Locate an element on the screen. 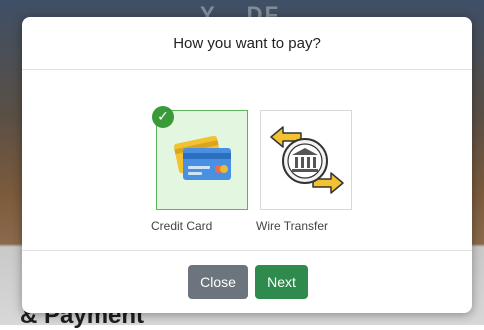 This screenshot has width=484, height=330. bank-transfer-icon is located at coordinates (307, 160).